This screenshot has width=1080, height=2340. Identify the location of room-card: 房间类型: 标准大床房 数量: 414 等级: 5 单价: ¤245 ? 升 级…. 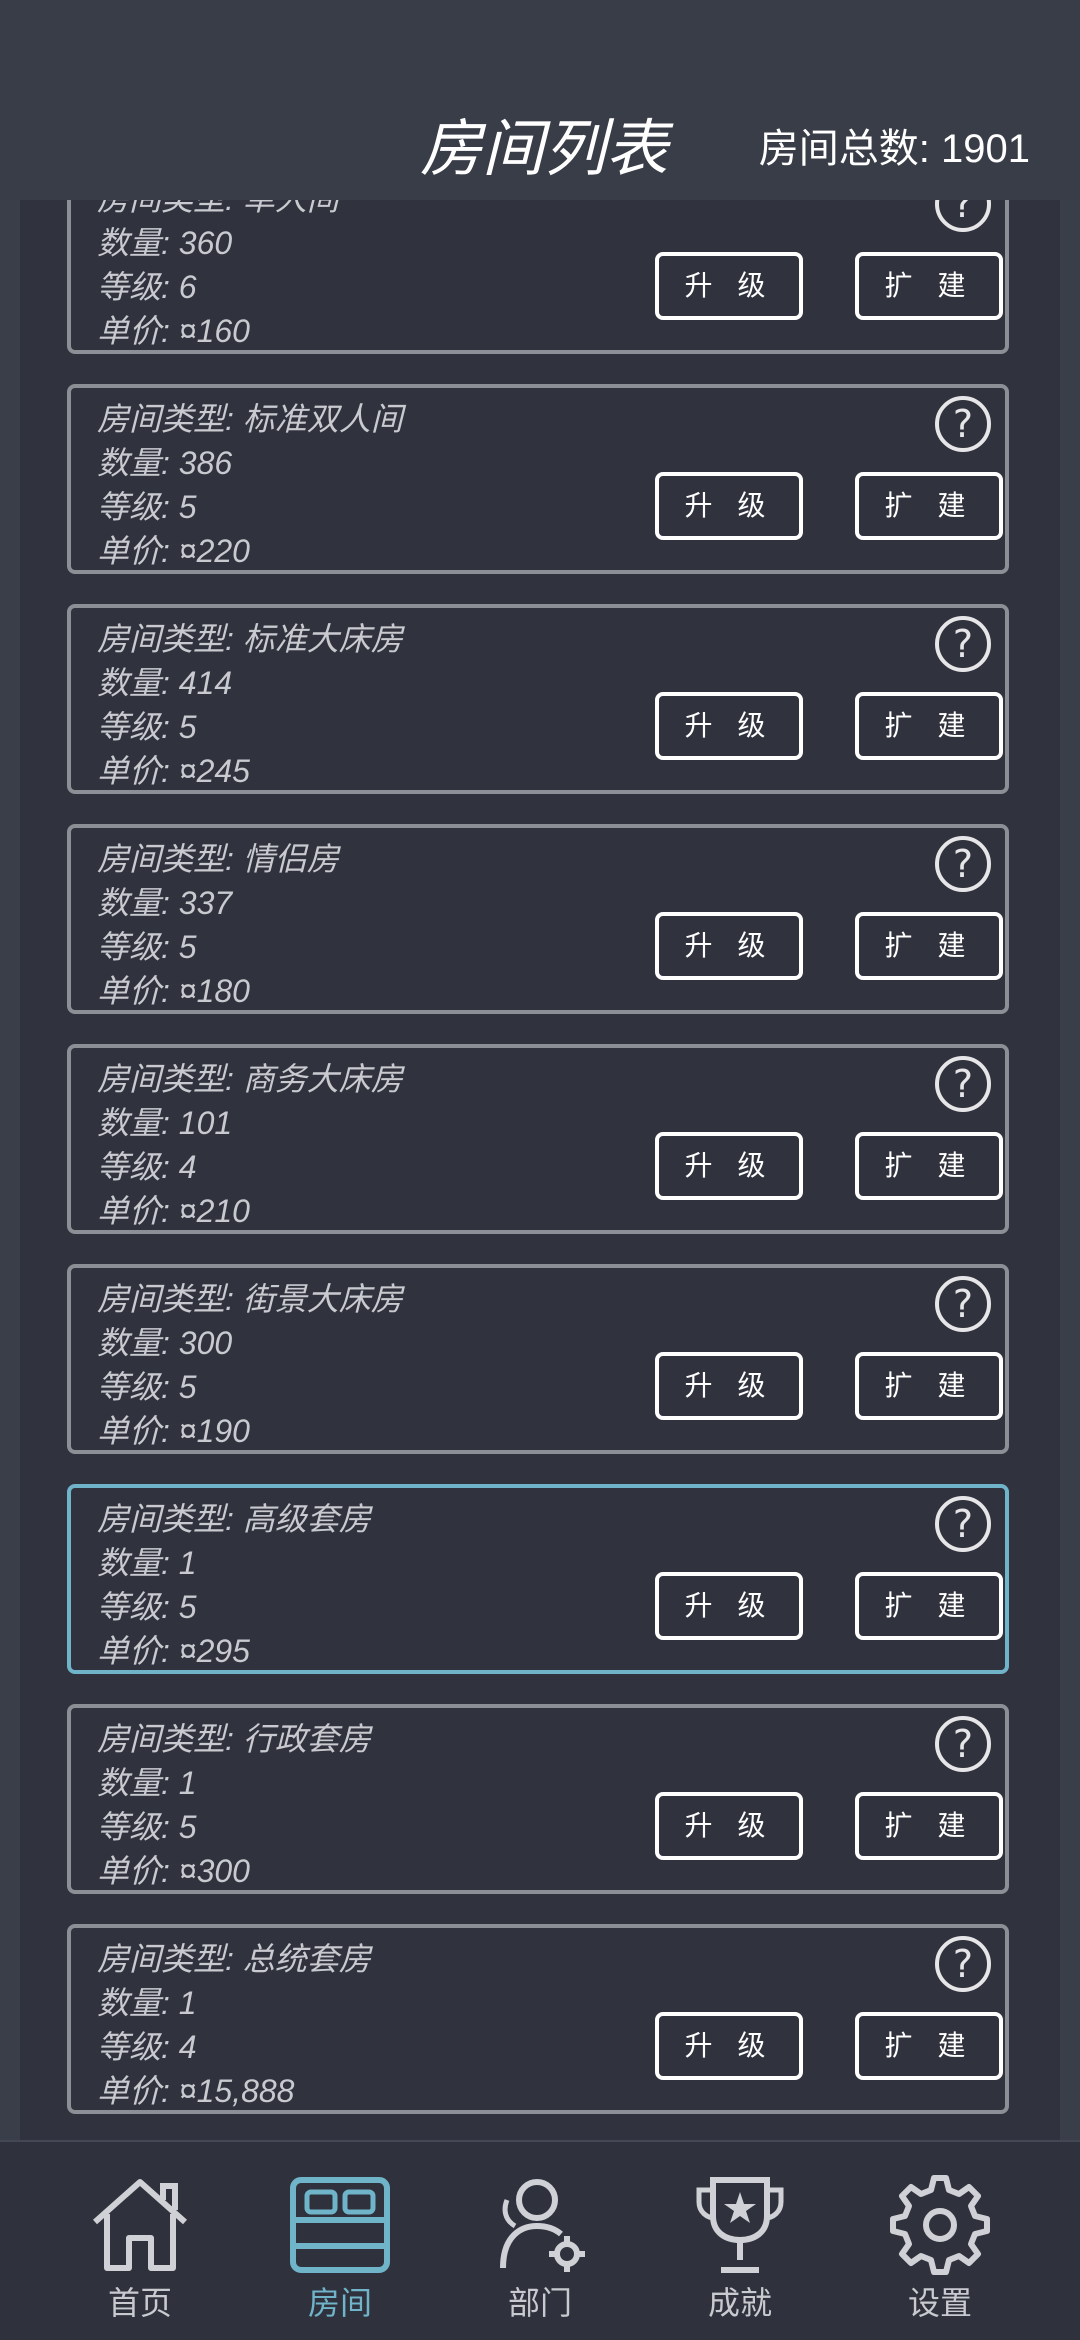
(538, 699).